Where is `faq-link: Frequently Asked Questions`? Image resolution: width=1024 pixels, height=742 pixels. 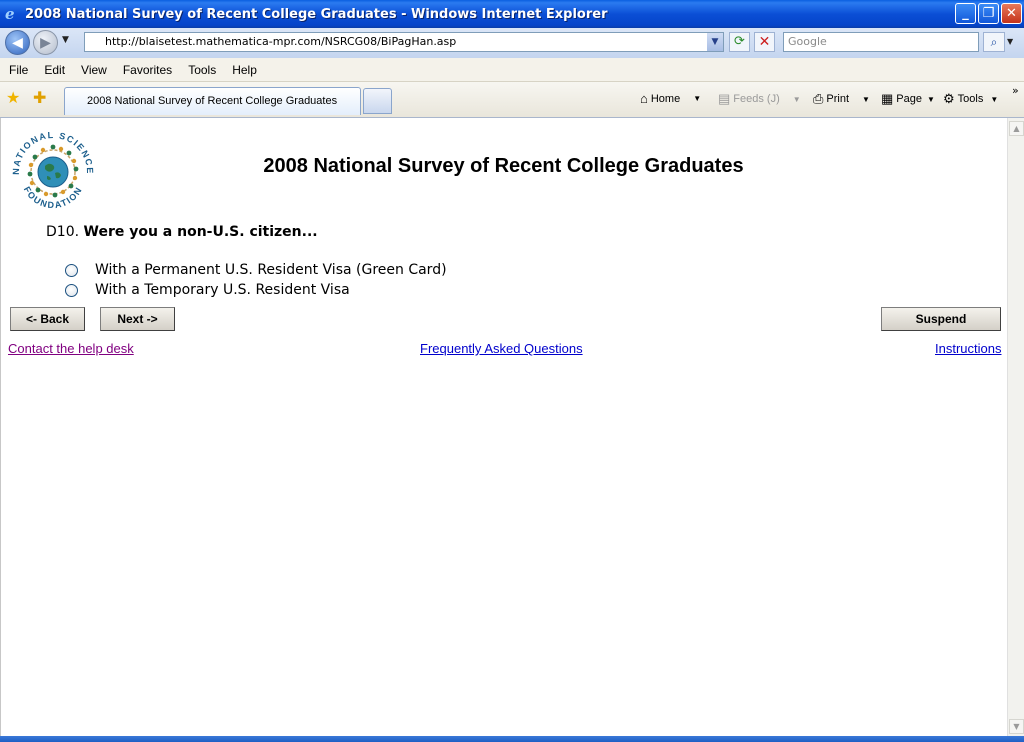 faq-link: Frequently Asked Questions is located at coordinates (501, 348).